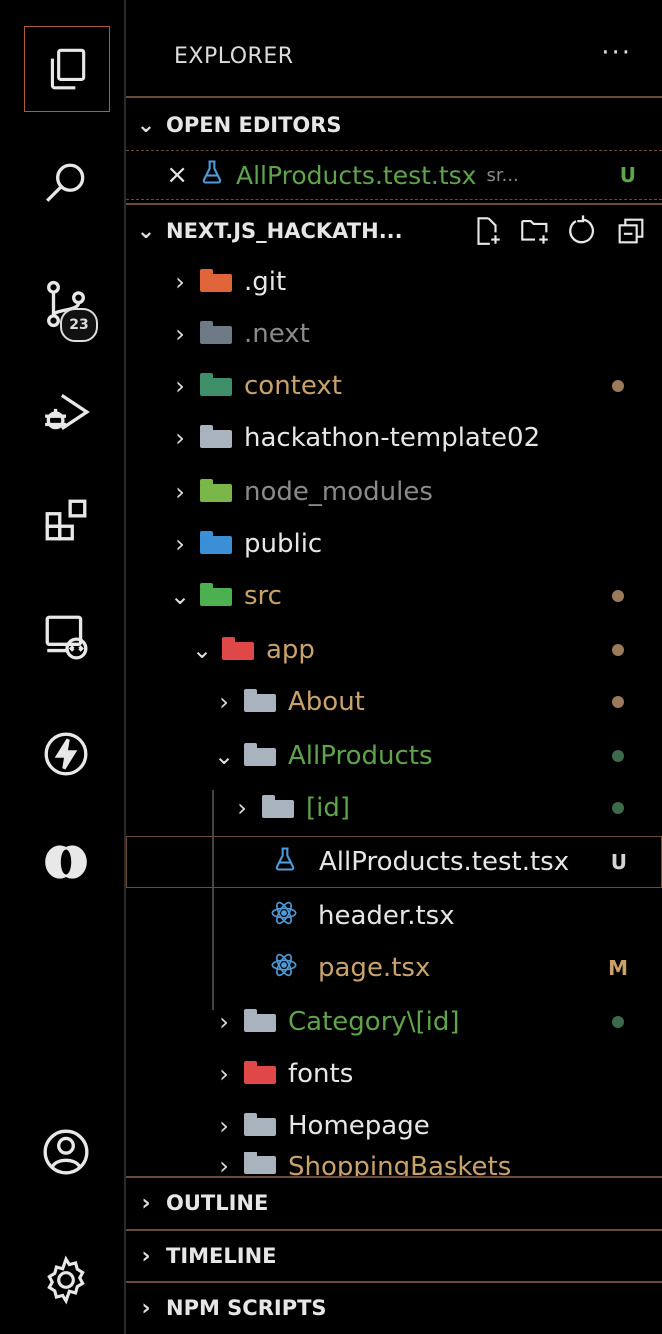 Image resolution: width=662 pixels, height=1334 pixels. What do you see at coordinates (66, 520) in the screenshot?
I see `extensions-icon` at bounding box center [66, 520].